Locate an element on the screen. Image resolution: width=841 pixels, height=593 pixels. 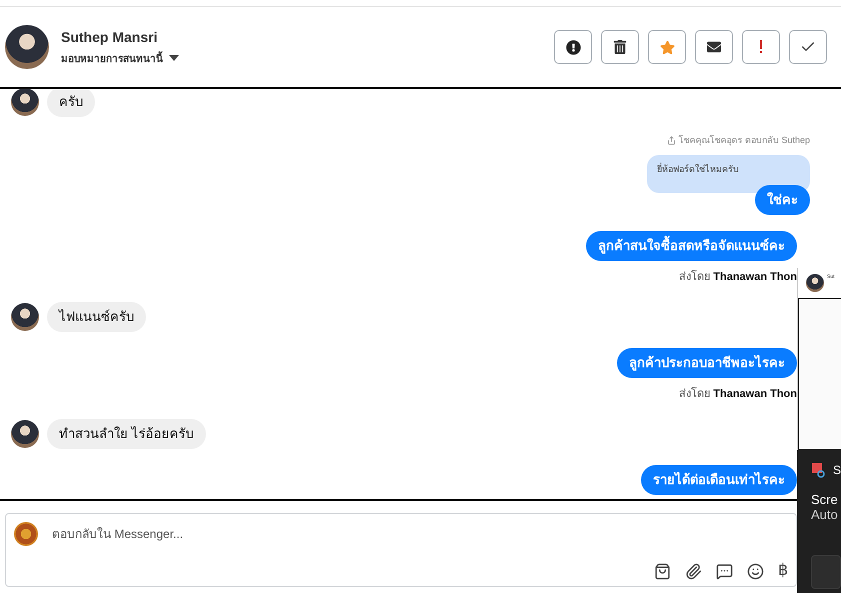
alert-button is located at coordinates (573, 47).